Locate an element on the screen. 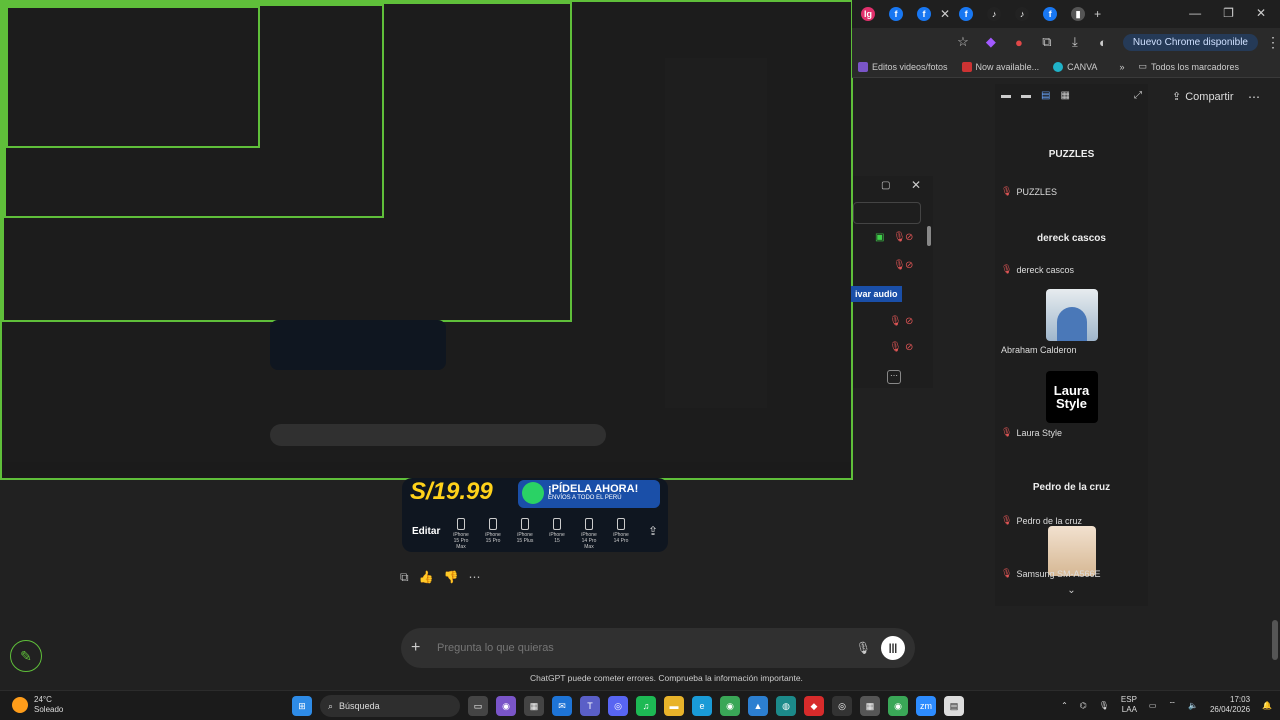  new-chat-button: ✎ is located at coordinates (26, 656).